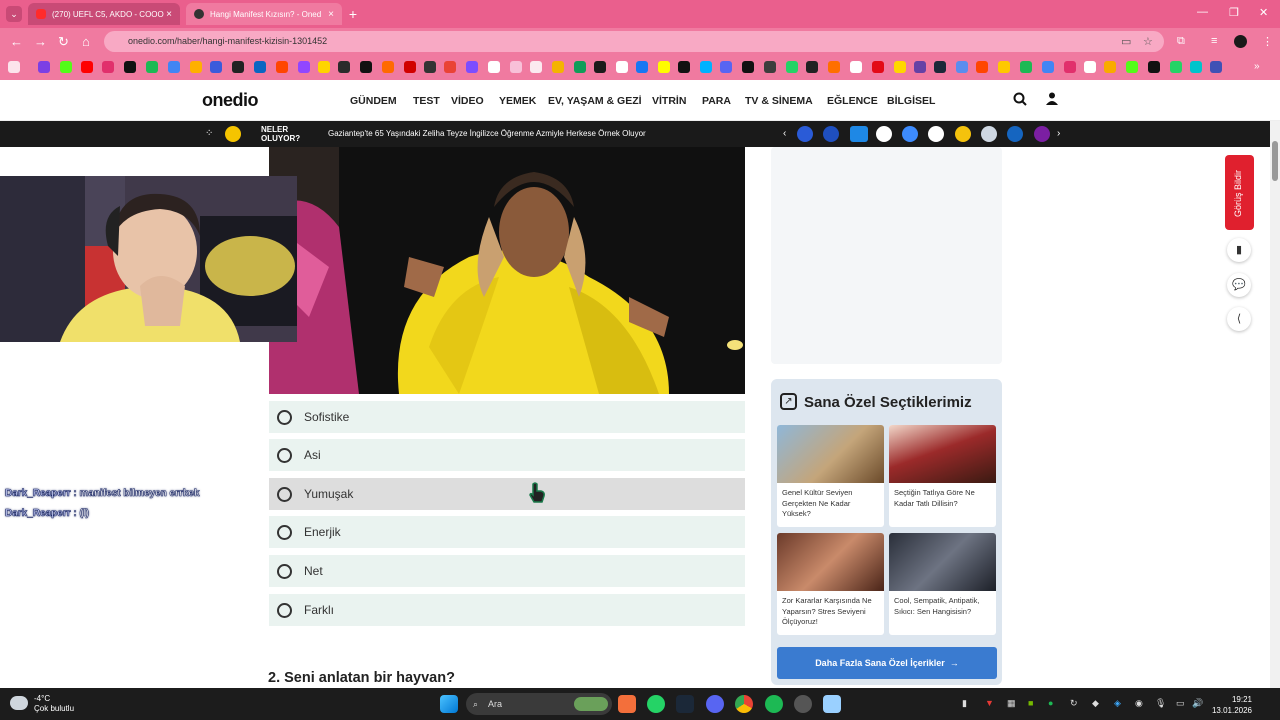 The image size is (1280, 720). What do you see at coordinates (233, 134) in the screenshot?
I see `onedio-badge-icon` at bounding box center [233, 134].